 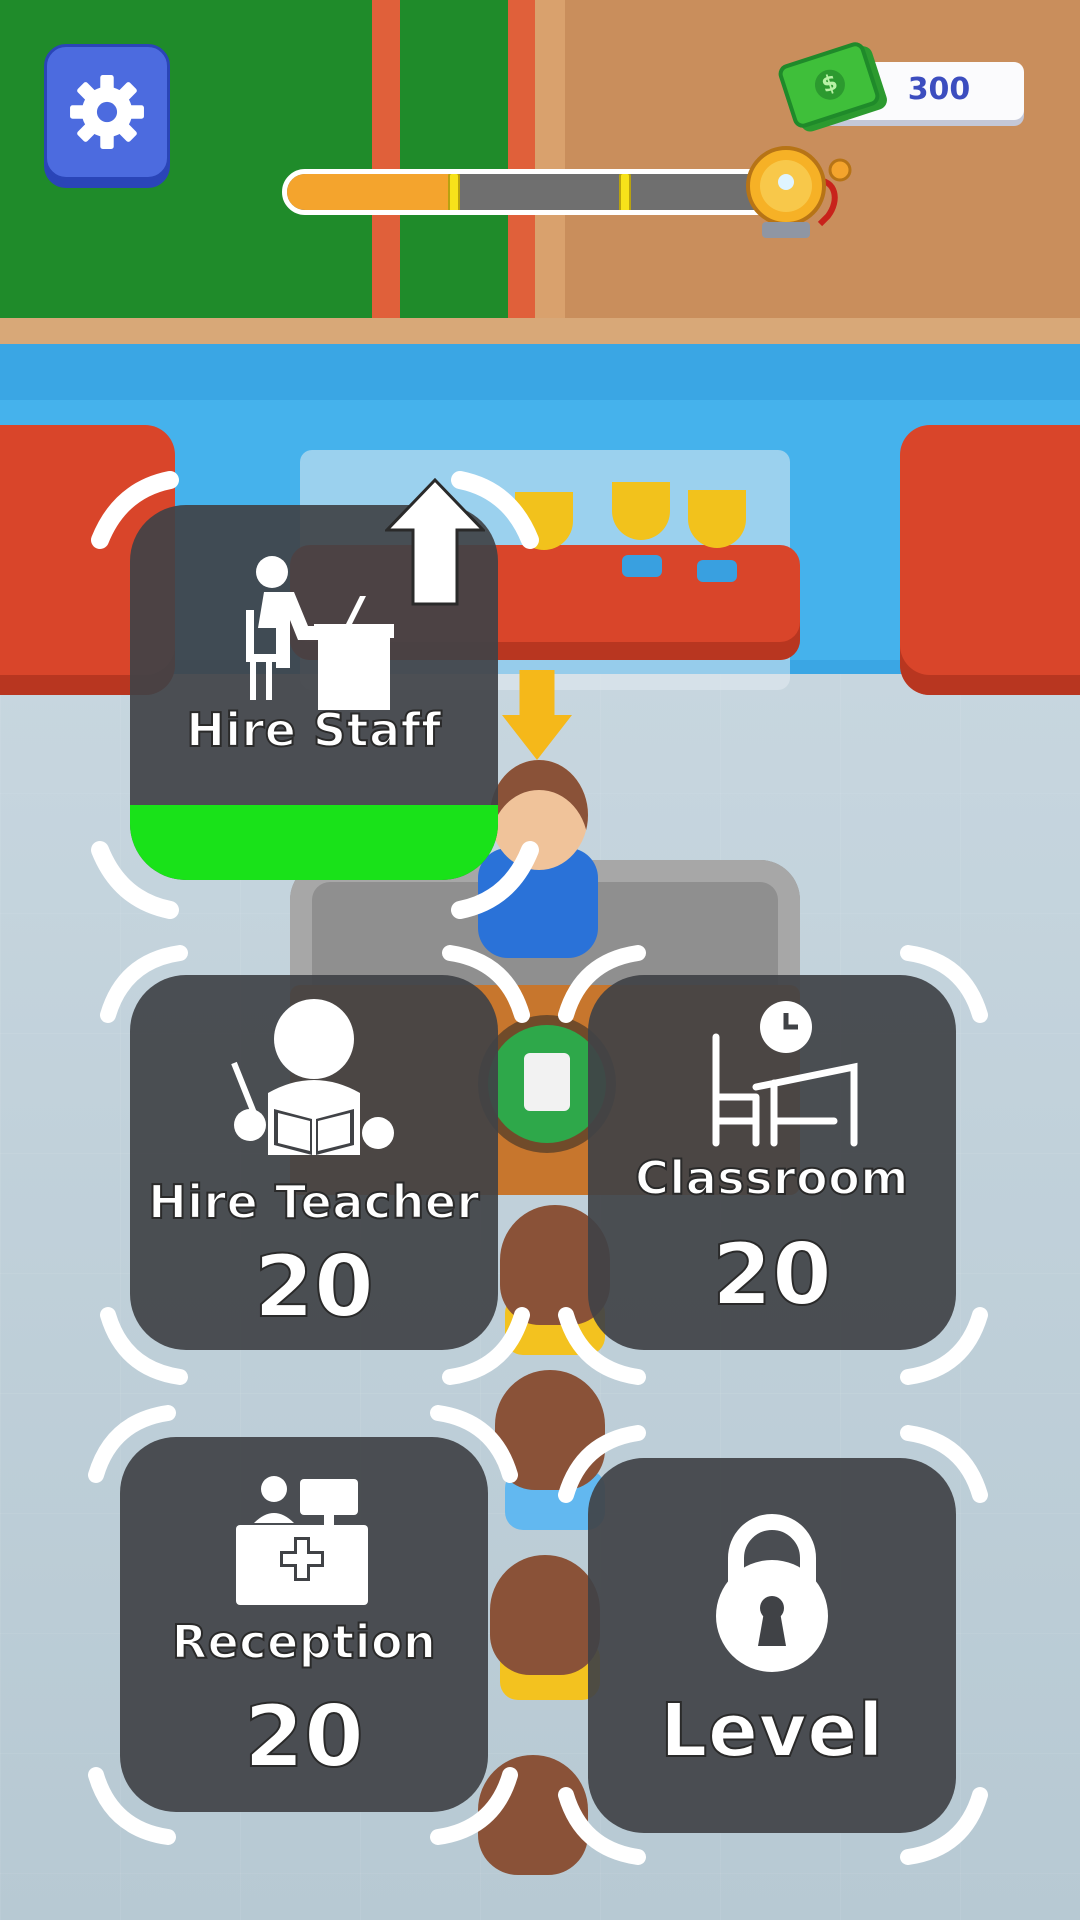 I want to click on up-arrow-icon, so click(x=435, y=542).